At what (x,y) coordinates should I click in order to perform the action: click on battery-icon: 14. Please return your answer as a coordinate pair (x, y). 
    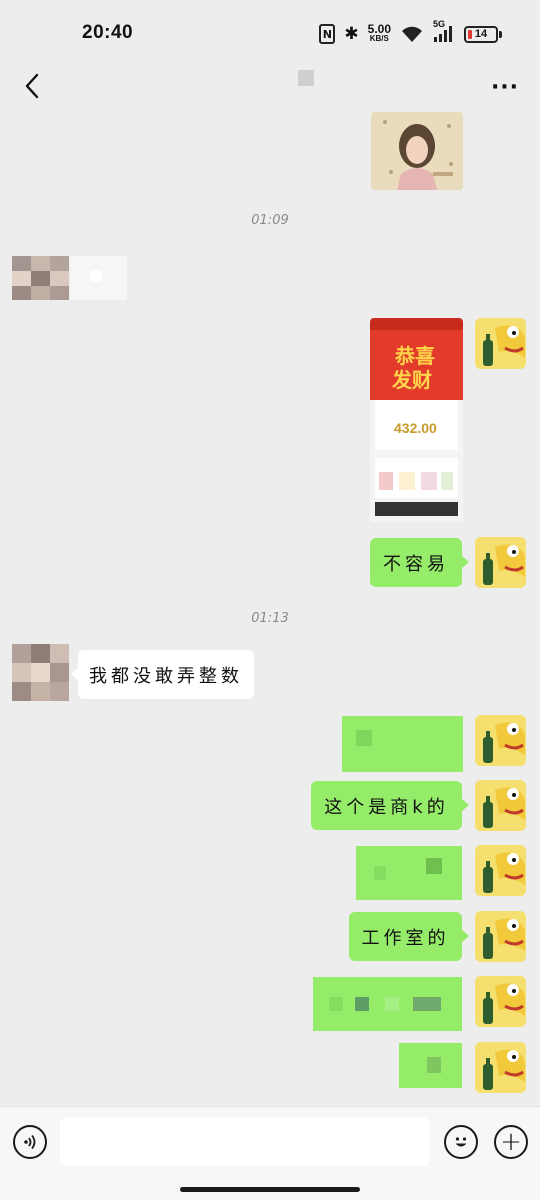
    Looking at the image, I should click on (483, 34).